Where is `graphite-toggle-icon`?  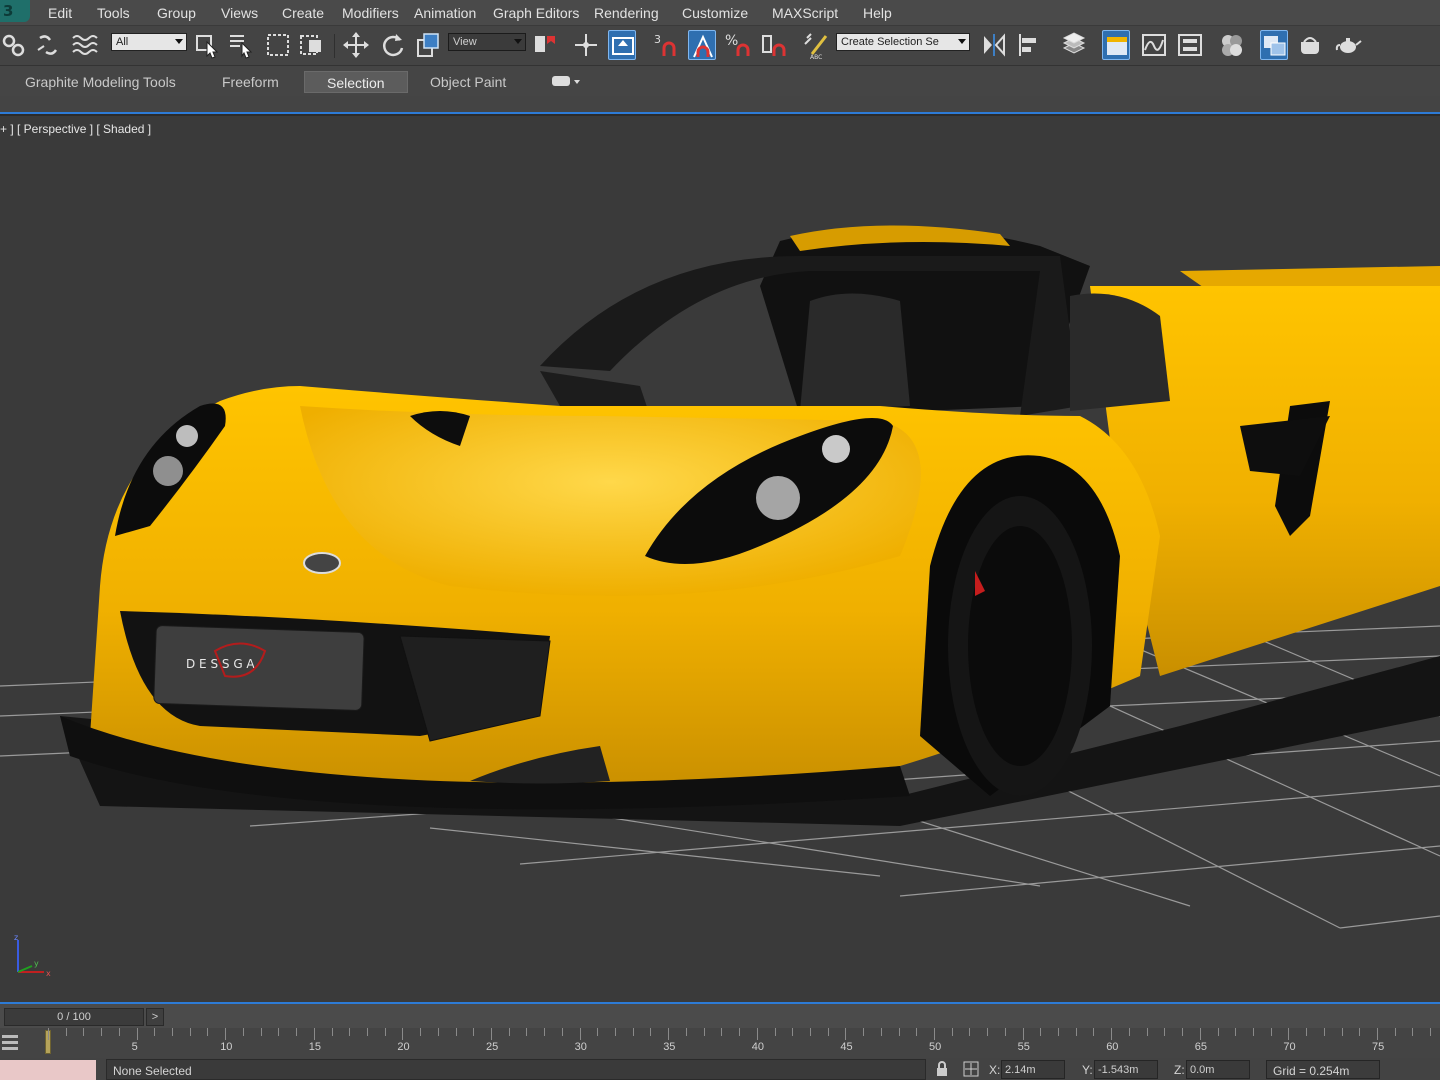
graphite-toggle-icon is located at coordinates (1116, 45).